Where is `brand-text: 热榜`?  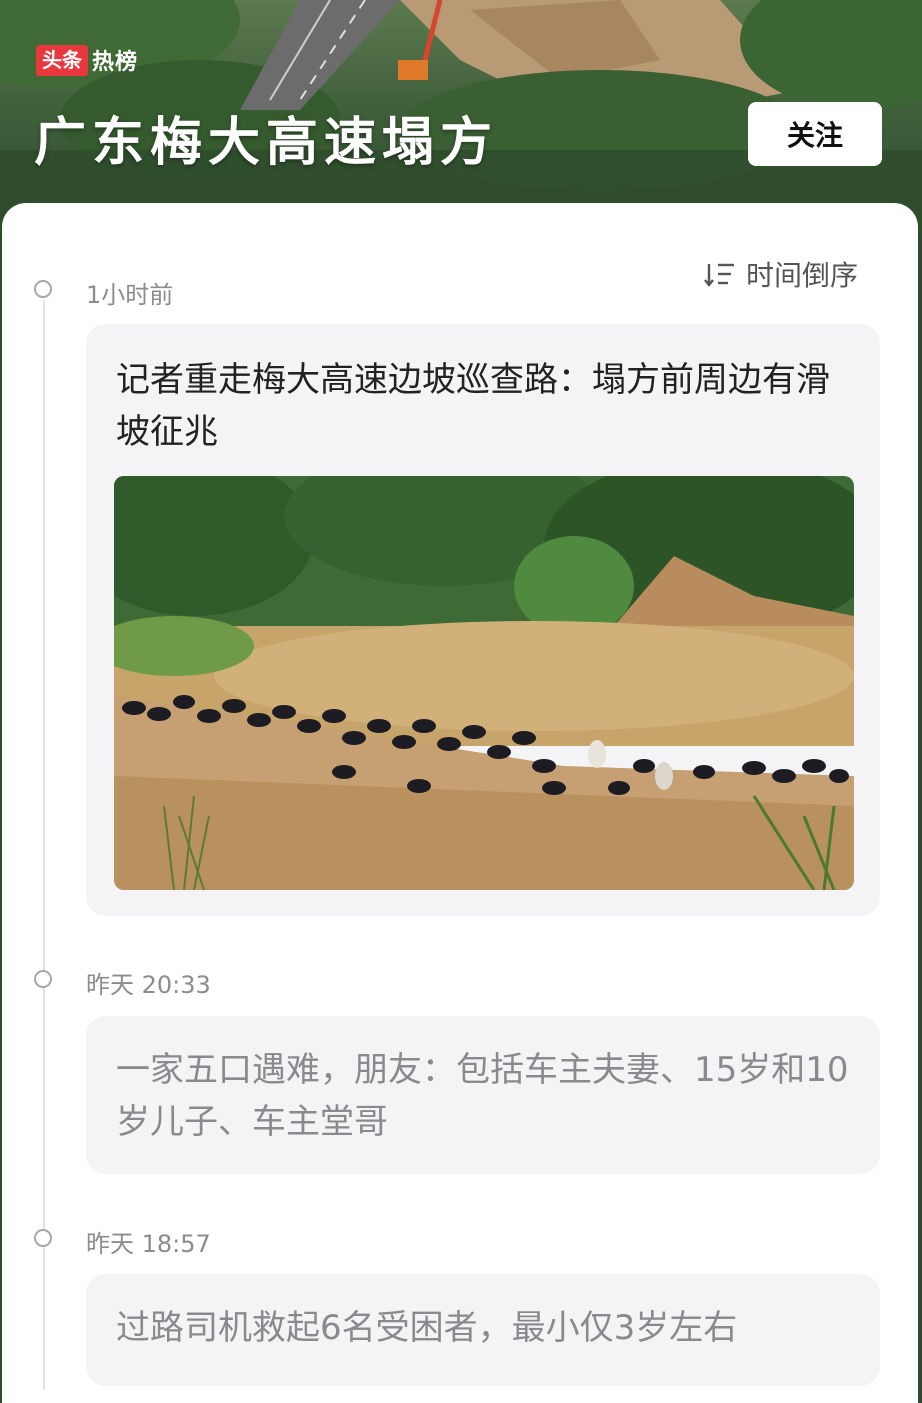
brand-text: 热榜 is located at coordinates (115, 62).